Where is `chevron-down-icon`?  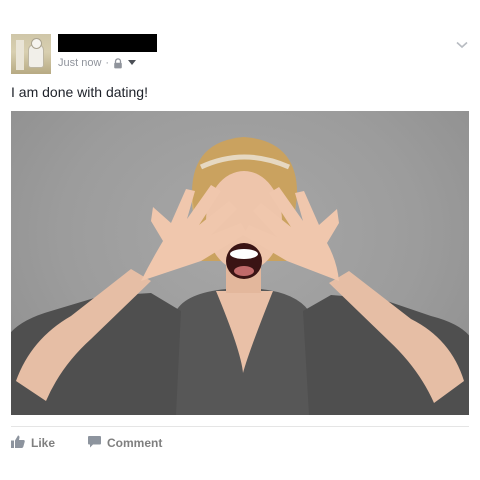
chevron-down-icon is located at coordinates (462, 45).